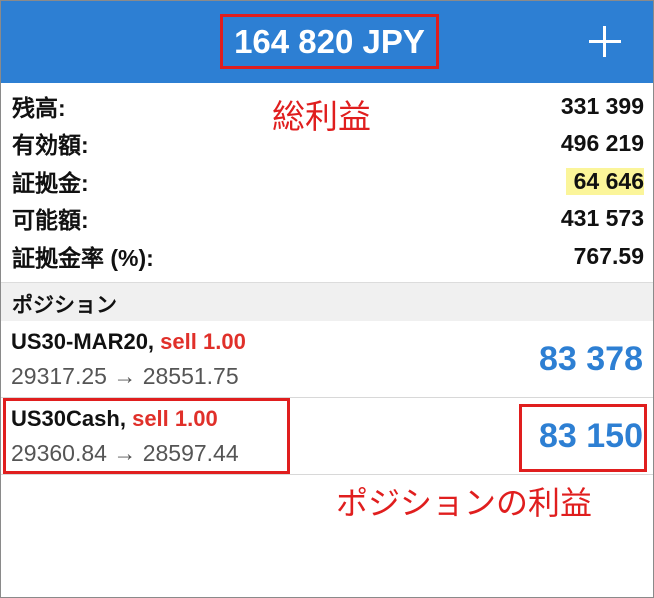 The height and width of the screenshot is (598, 654). What do you see at coordinates (608, 255) in the screenshot?
I see `margin-level-value: 767.59` at bounding box center [608, 255].